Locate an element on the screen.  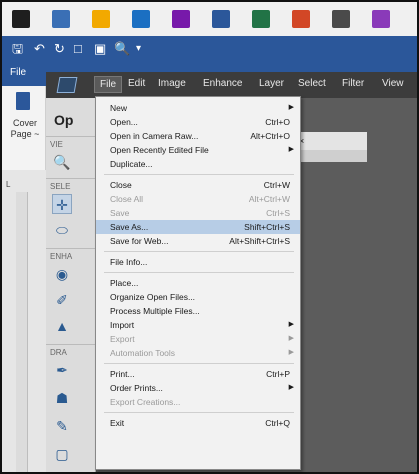
menu-item-label: New is located at coordinates (119, 108).